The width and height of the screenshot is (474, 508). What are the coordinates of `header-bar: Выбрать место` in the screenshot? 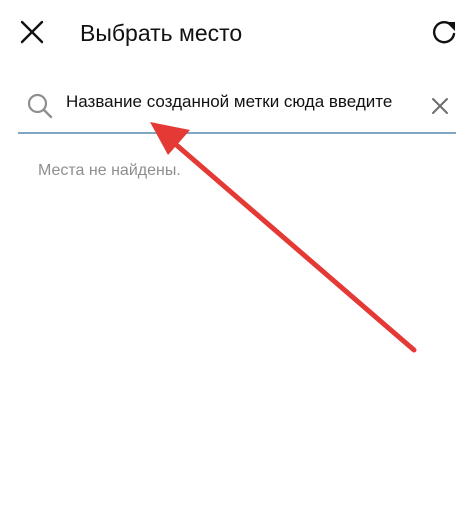 It's located at (237, 33).